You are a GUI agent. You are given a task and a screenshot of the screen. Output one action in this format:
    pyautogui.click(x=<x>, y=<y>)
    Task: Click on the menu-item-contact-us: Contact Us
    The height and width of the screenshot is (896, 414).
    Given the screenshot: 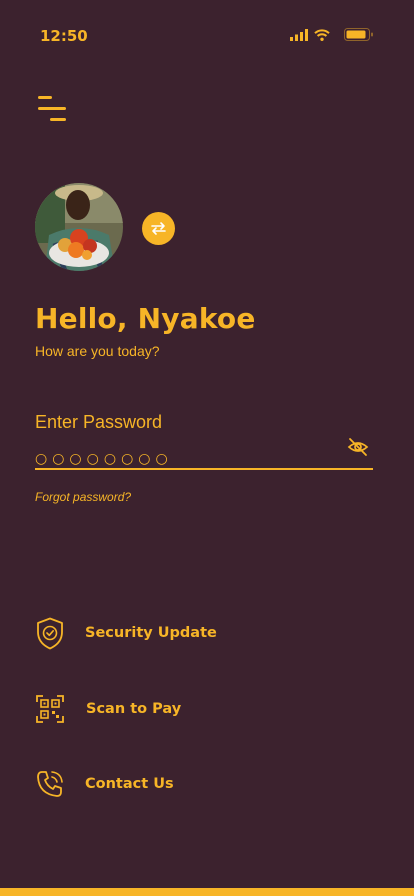 What is the action you would take?
    pyautogui.click(x=185, y=784)
    